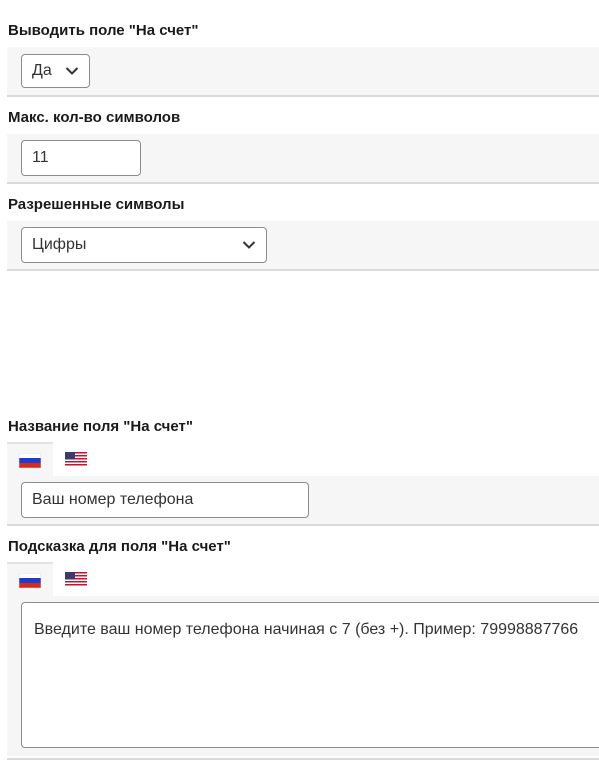 The width and height of the screenshot is (599, 780). What do you see at coordinates (42, 70) in the screenshot?
I see `show-field-value: Да` at bounding box center [42, 70].